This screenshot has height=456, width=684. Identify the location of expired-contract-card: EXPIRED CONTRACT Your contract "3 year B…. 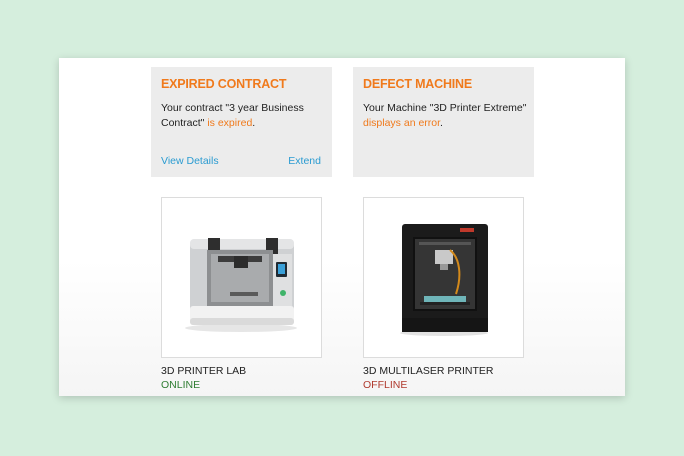
(241, 122).